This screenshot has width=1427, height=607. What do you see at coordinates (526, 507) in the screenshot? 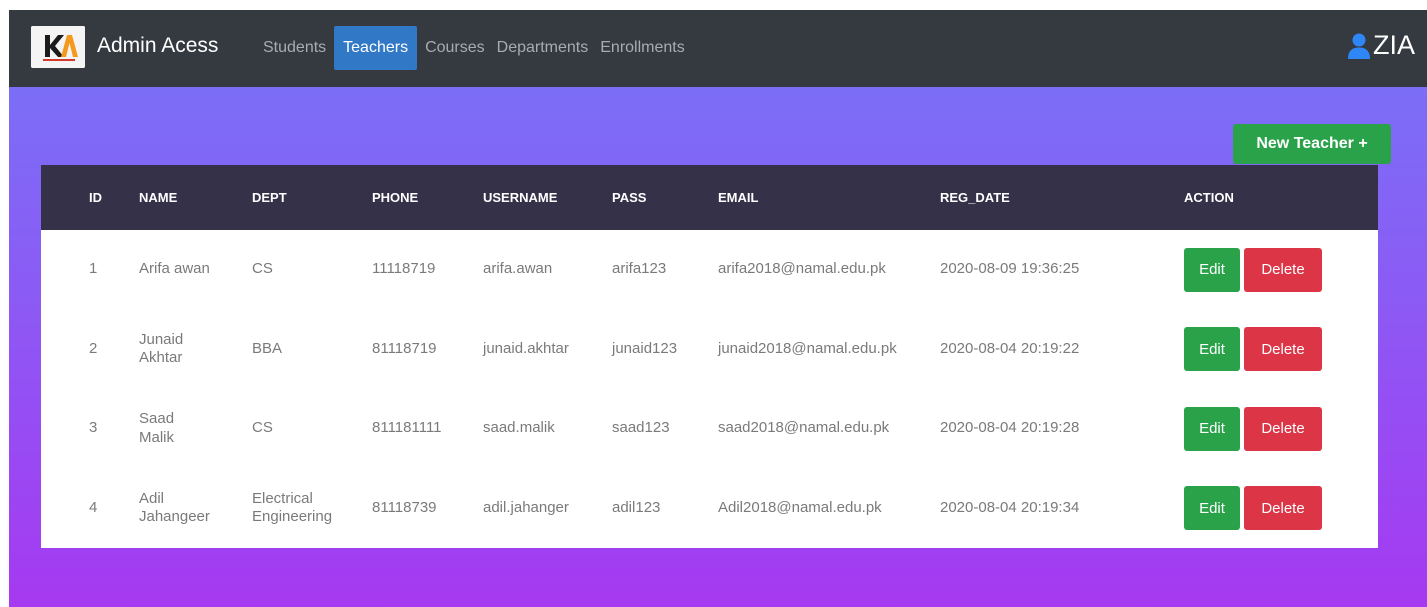
I see `cell-username: adil.jahanger` at bounding box center [526, 507].